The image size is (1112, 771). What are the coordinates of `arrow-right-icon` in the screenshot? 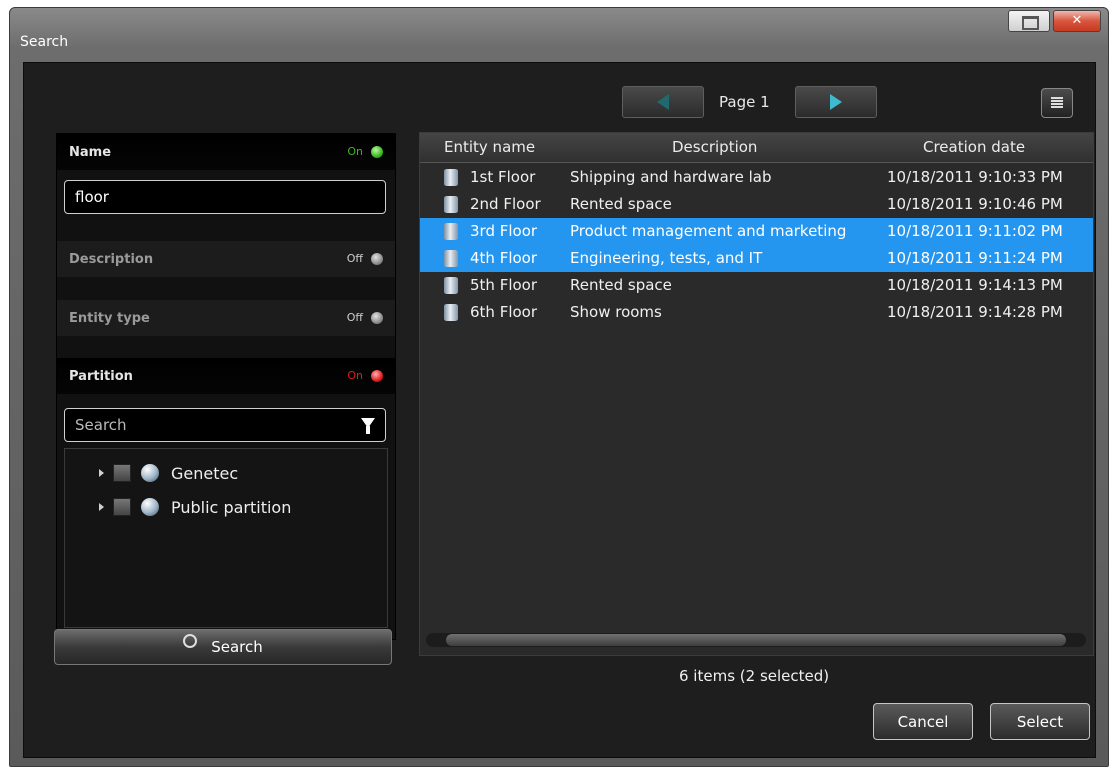 It's located at (836, 102).